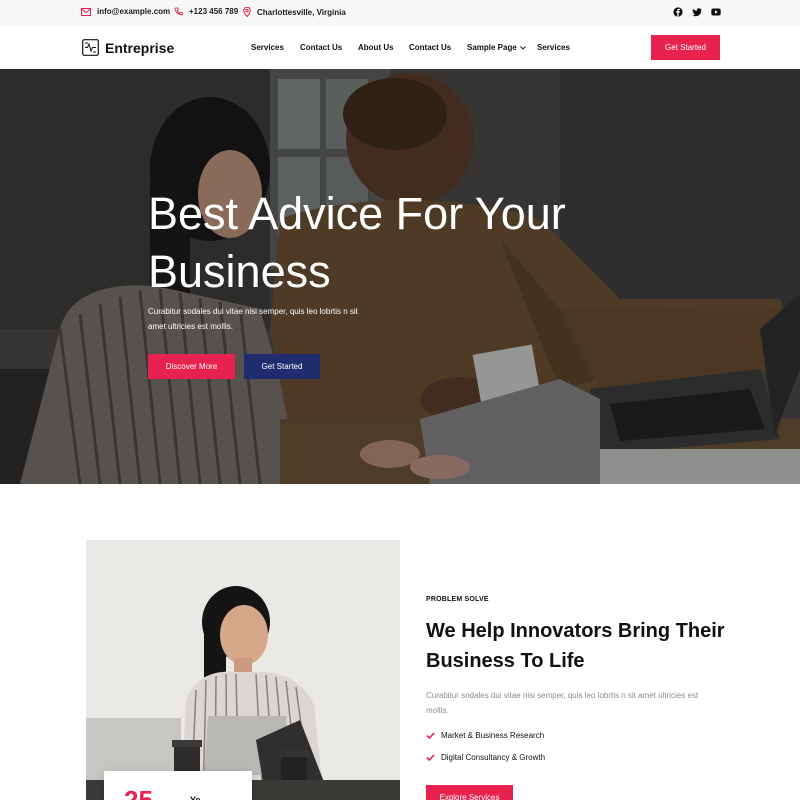  Describe the element at coordinates (140, 47) in the screenshot. I see `logo-text: Entreprise` at that location.